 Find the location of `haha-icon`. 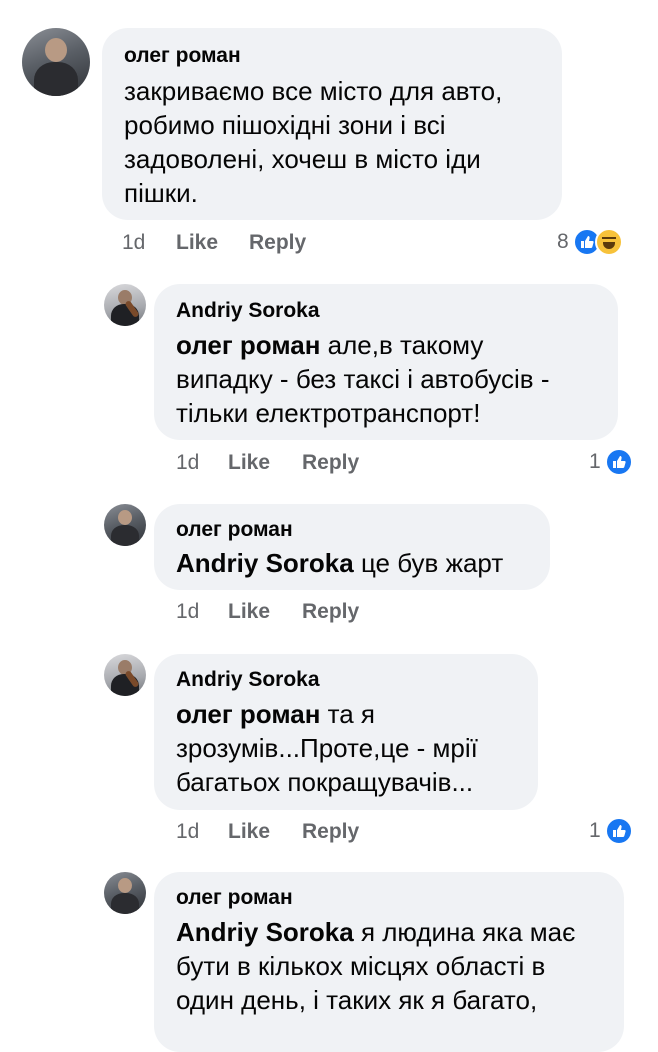

haha-icon is located at coordinates (608, 242).